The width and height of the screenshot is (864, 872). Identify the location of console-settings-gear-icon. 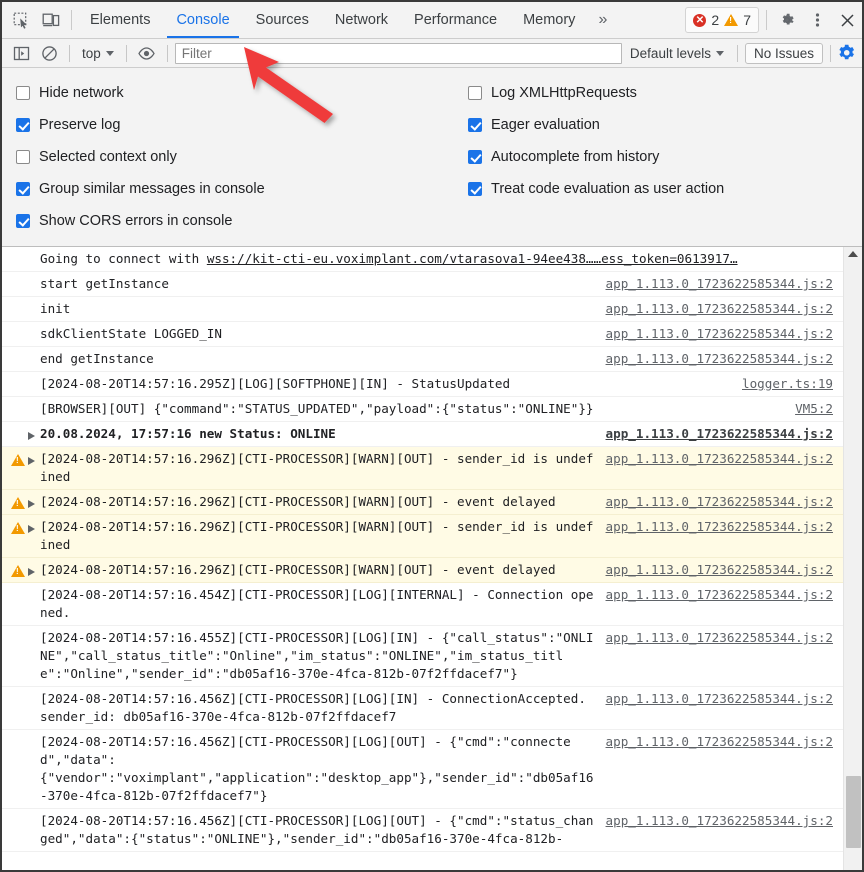
(847, 53).